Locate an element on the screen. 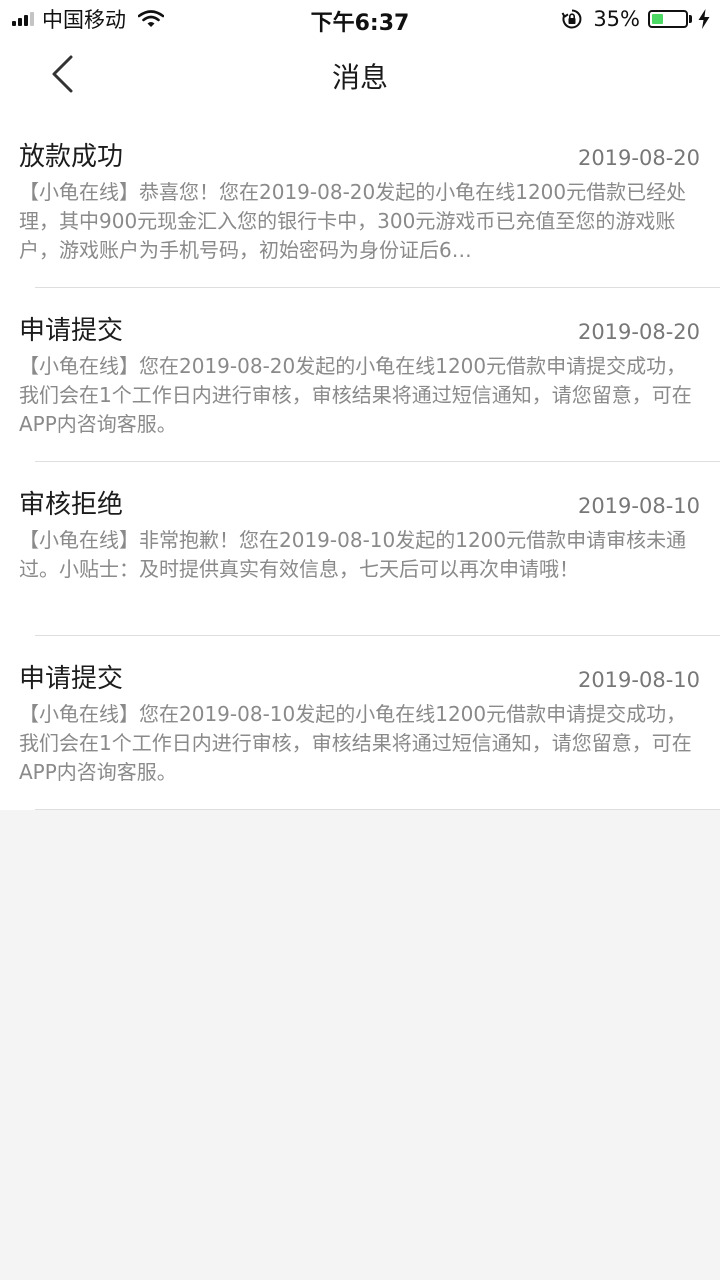 This screenshot has width=720, height=1280. back-button is located at coordinates (62, 74).